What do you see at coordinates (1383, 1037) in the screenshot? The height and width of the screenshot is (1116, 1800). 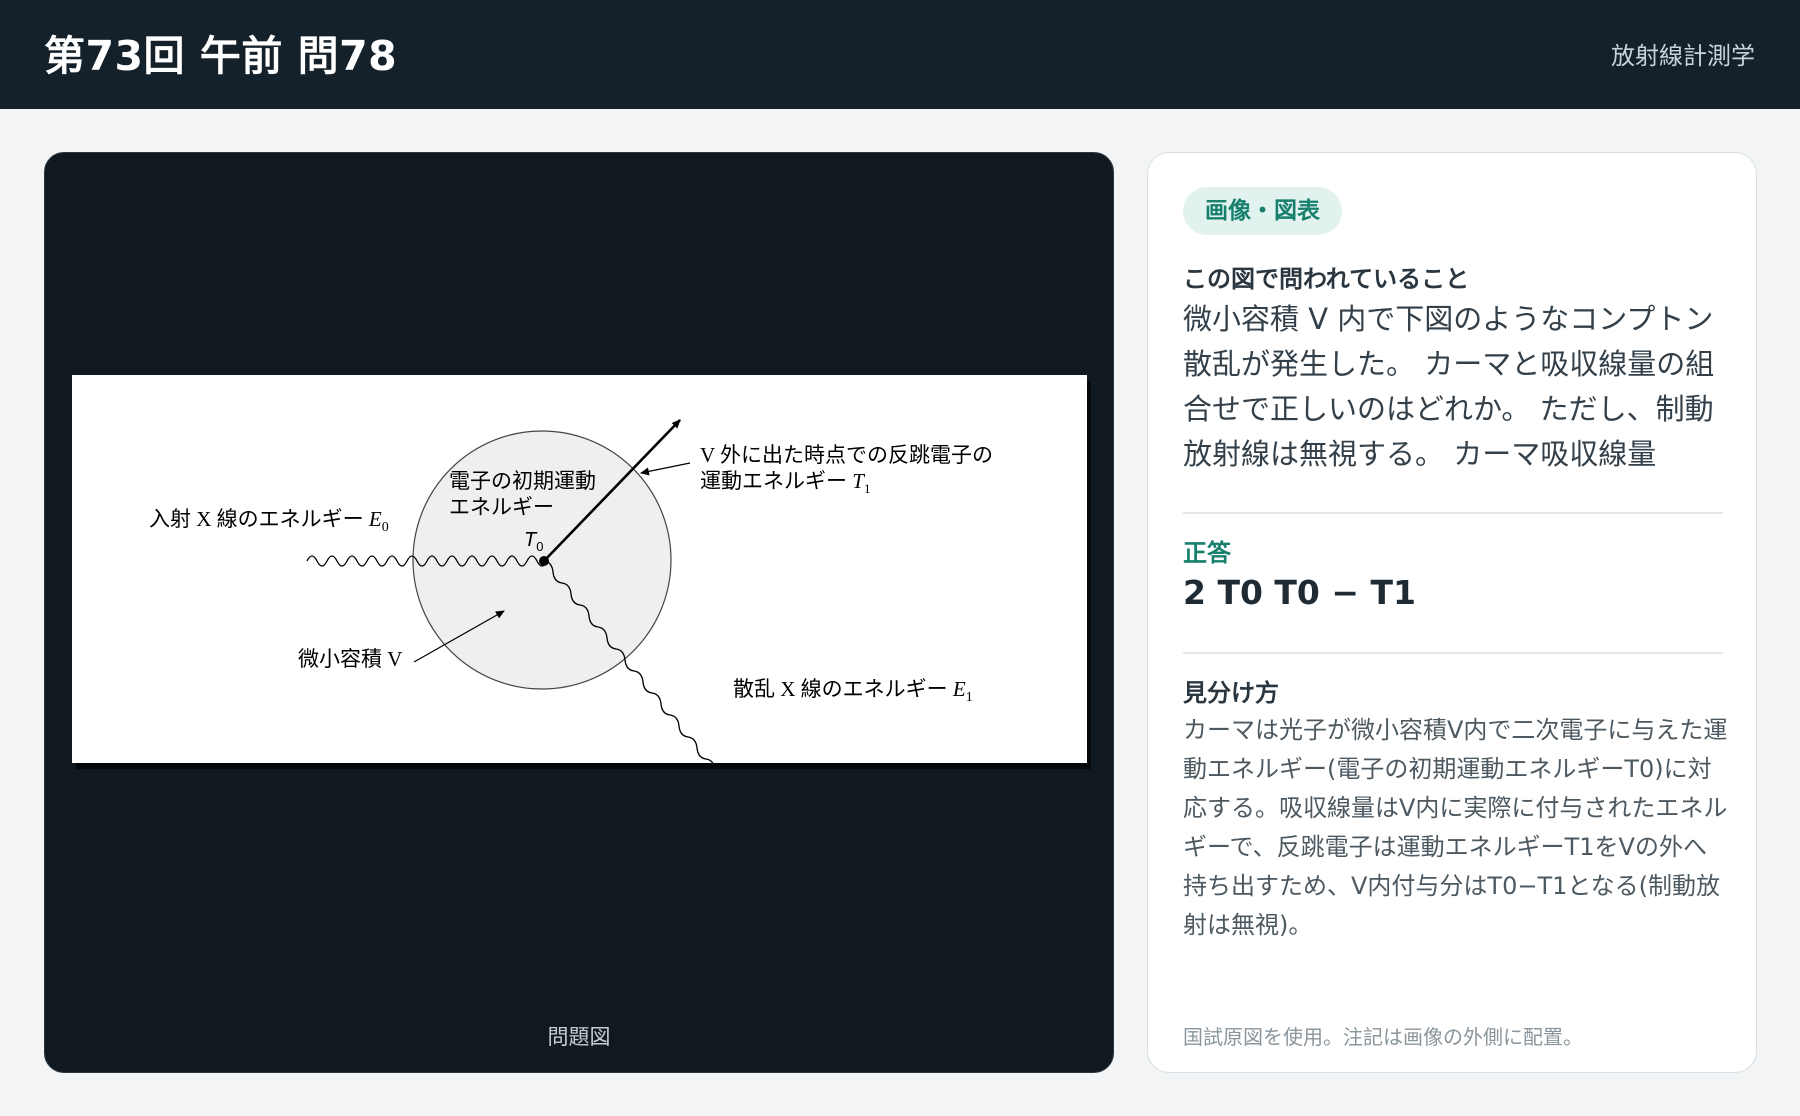 I see `footnote: 国試原図を使用。注記は画像の外側に配置。` at bounding box center [1383, 1037].